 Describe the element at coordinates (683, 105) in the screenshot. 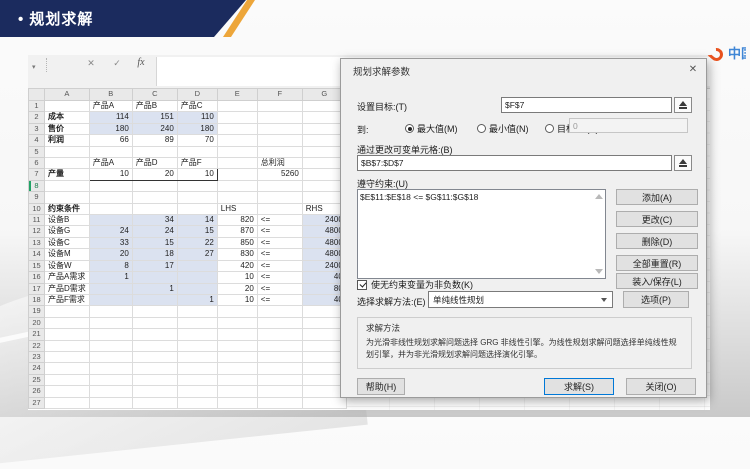

I see `range-picker-icon` at that location.